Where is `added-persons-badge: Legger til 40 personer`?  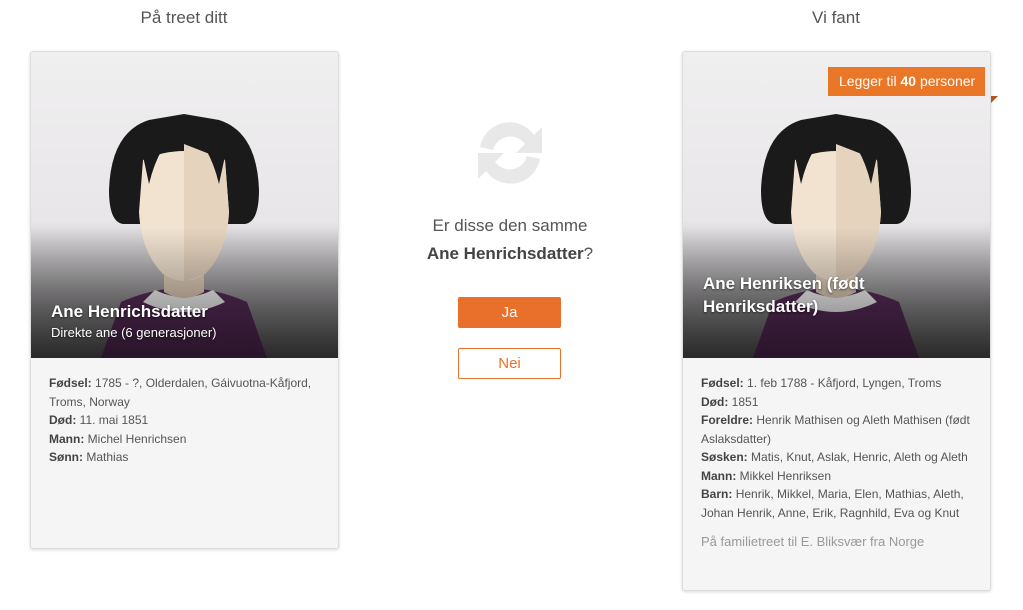
added-persons-badge: Legger til 40 personer is located at coordinates (907, 81).